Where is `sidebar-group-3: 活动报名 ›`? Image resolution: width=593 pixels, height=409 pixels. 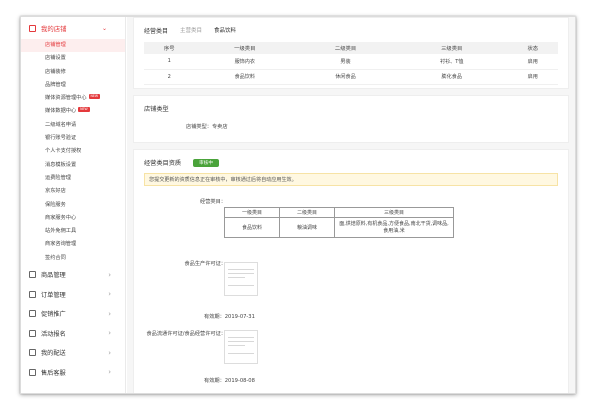 sidebar-group-3: 活动报名 › is located at coordinates (73, 334).